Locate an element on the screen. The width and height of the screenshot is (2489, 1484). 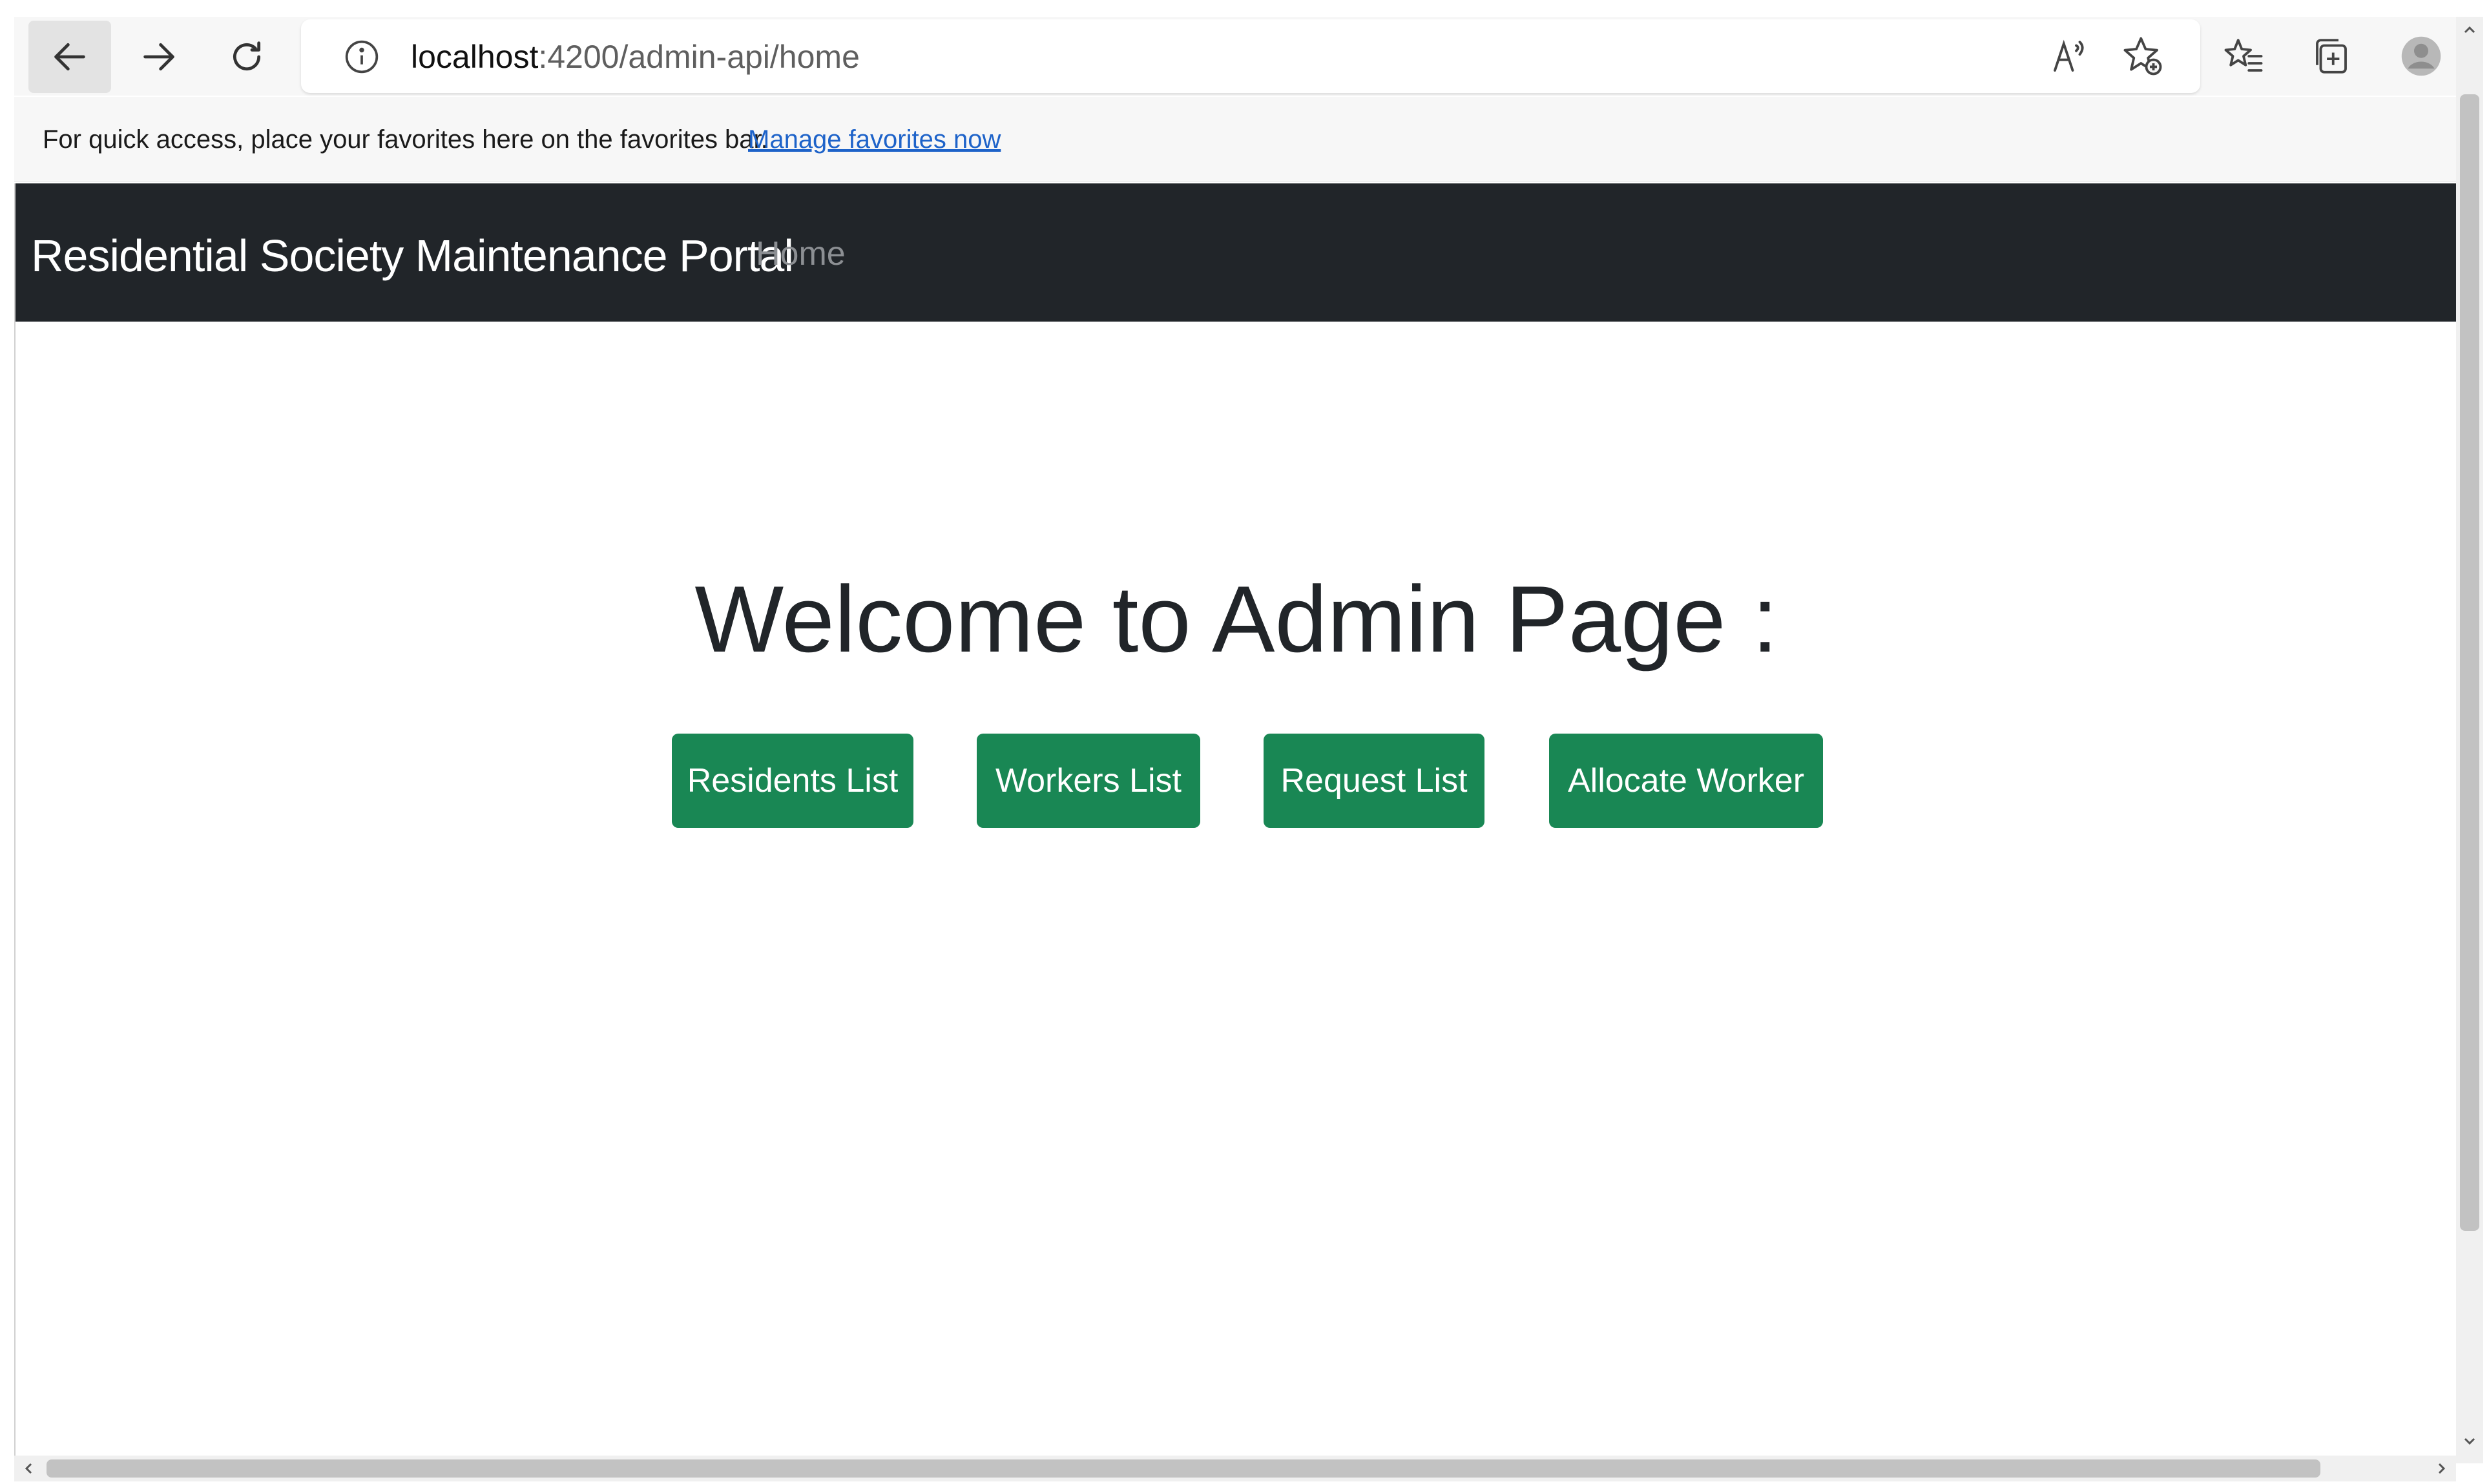
reload-icon is located at coordinates (247, 56).